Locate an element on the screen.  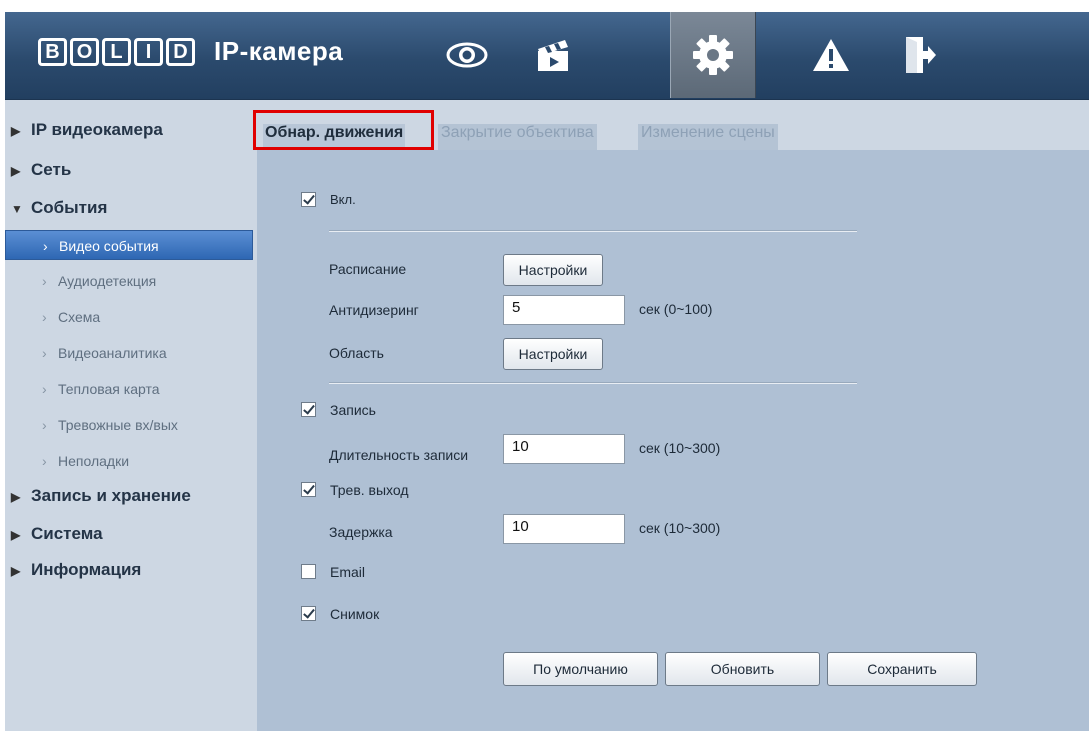
alarm-output-checkbox is located at coordinates (308, 489).